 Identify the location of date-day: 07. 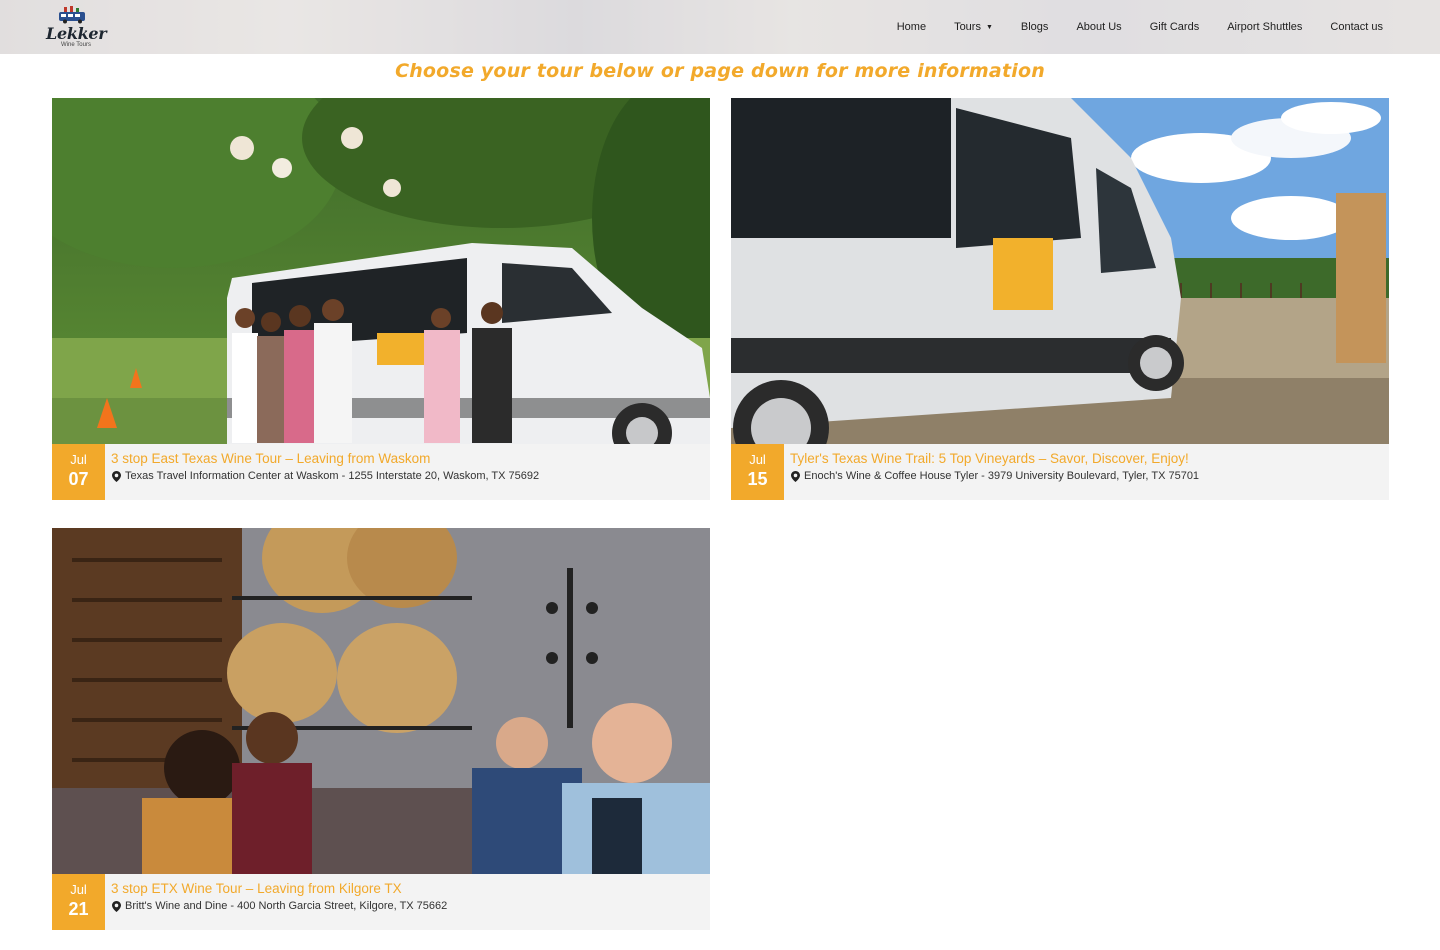
(78, 479).